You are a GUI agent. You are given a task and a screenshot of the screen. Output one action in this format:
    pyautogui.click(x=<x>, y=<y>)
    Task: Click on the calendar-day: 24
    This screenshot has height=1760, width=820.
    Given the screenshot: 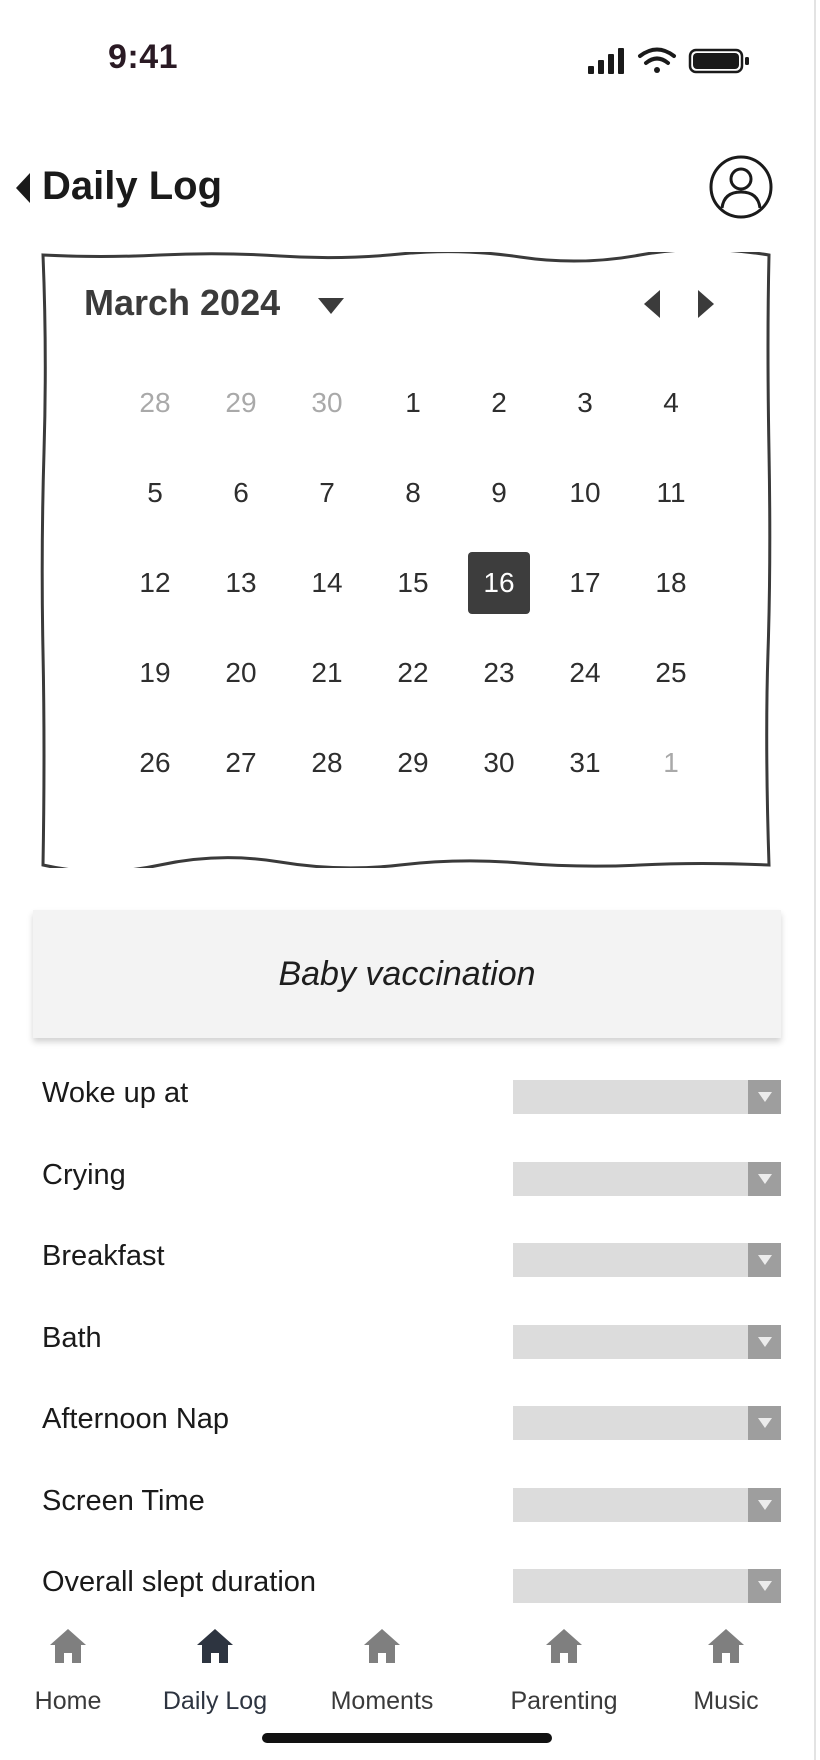 What is the action you would take?
    pyautogui.click(x=585, y=673)
    